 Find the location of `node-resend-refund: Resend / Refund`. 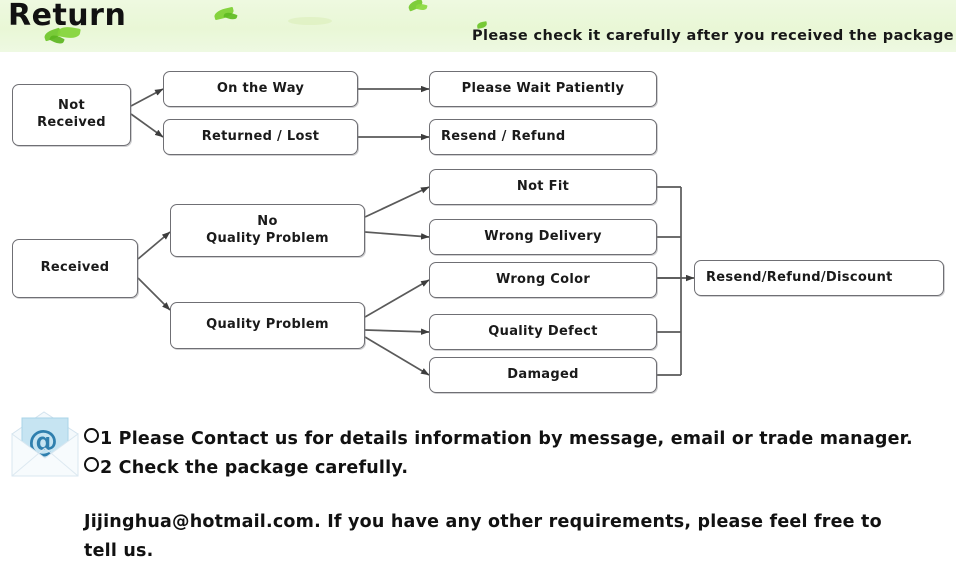

node-resend-refund: Resend / Refund is located at coordinates (543, 137).